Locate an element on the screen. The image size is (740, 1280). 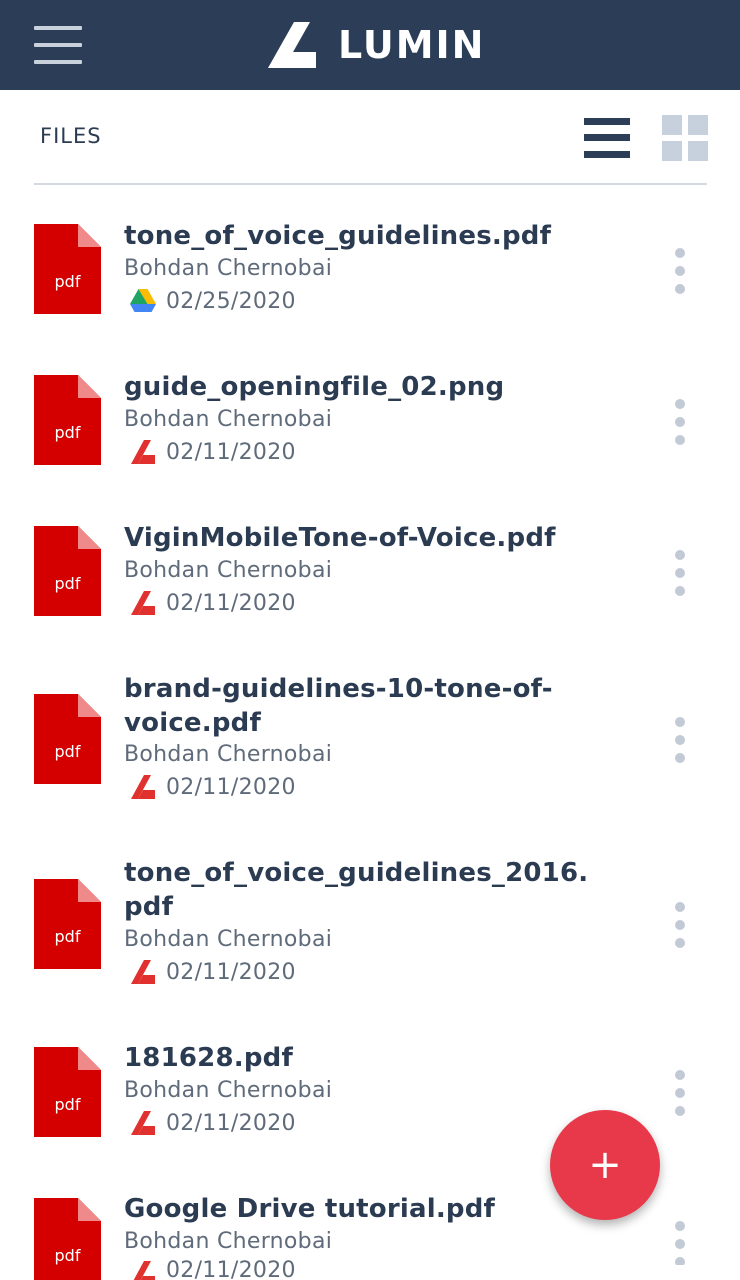
plus-icon: + is located at coordinates (605, 1165).